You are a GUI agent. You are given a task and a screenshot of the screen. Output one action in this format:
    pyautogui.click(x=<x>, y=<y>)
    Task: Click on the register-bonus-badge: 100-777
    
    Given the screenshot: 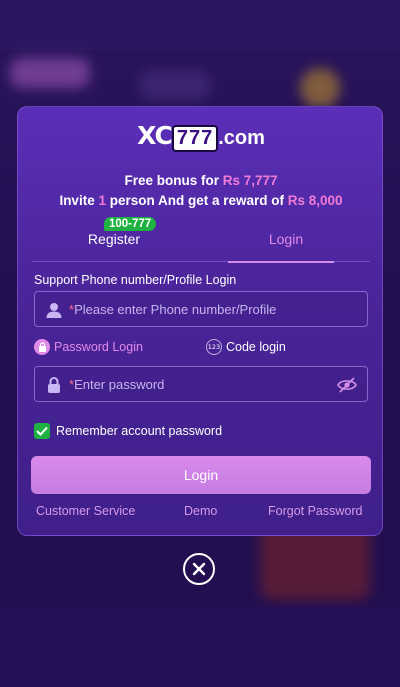 What is the action you would take?
    pyautogui.click(x=130, y=224)
    